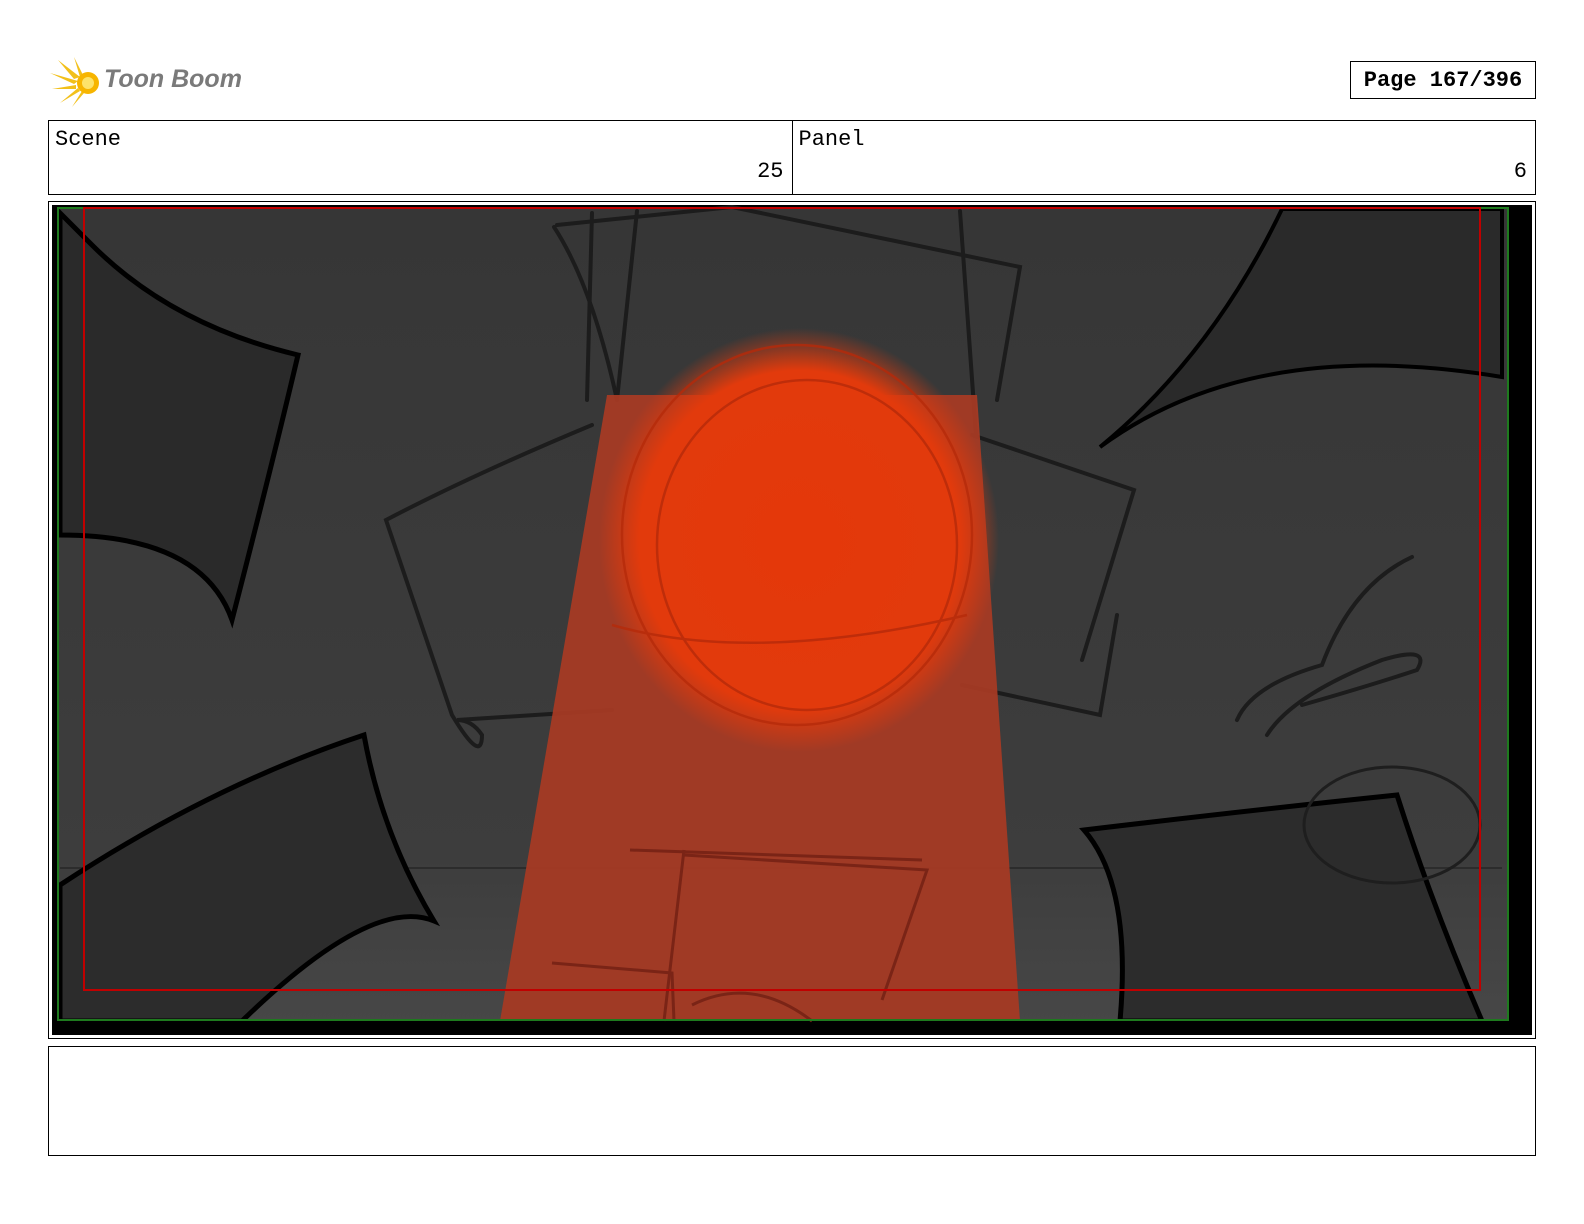 This screenshot has height=1224, width=1584. What do you see at coordinates (88, 139) in the screenshot?
I see `scene-label: Scene` at bounding box center [88, 139].